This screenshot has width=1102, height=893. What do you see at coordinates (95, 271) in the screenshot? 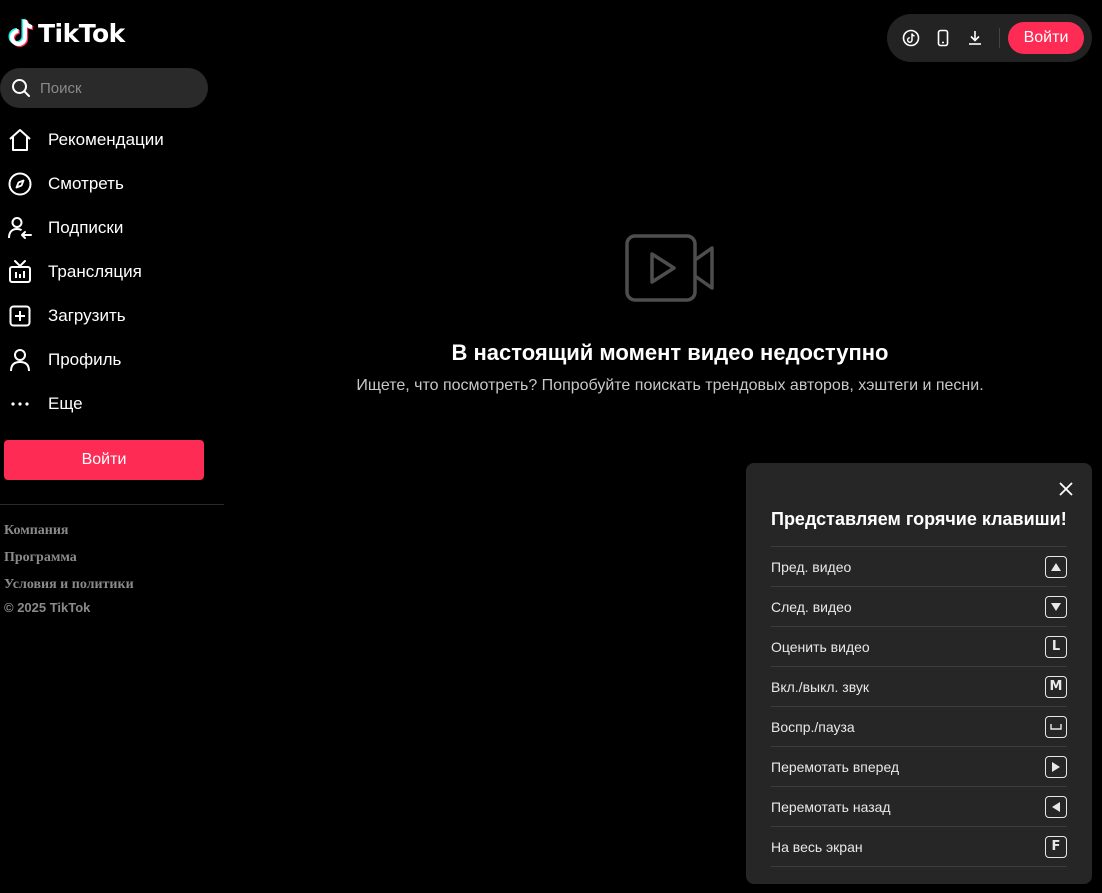
I see `nav-label: Трансляция` at bounding box center [95, 271].